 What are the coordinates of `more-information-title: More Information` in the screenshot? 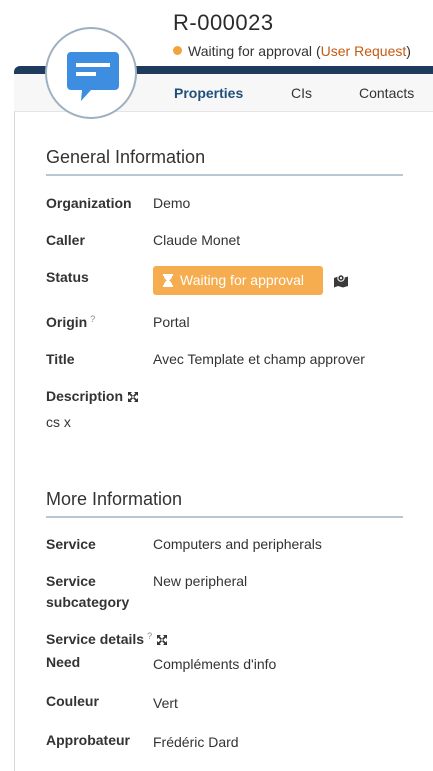 It's located at (114, 499).